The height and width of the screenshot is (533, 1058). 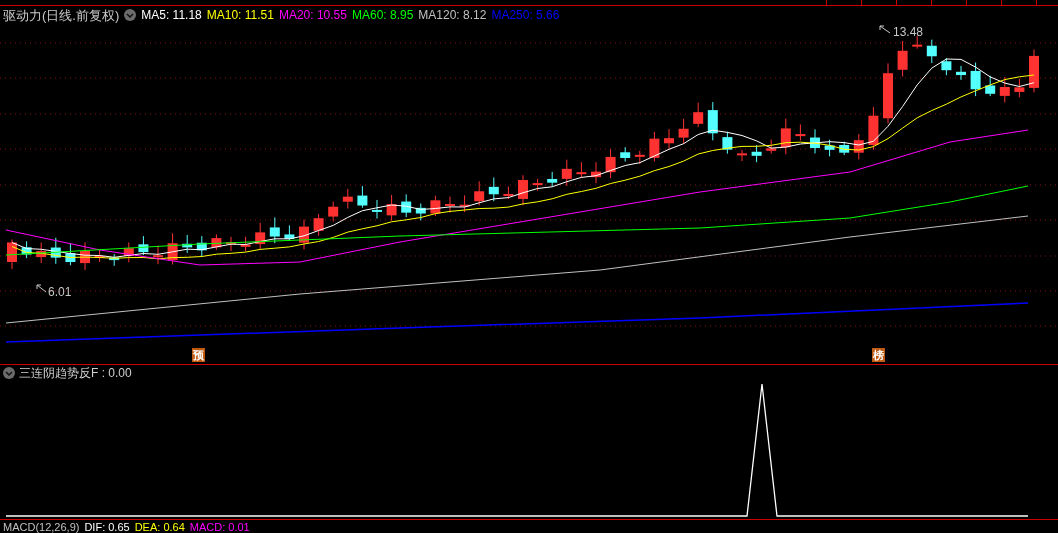 What do you see at coordinates (107, 527) in the screenshot?
I see `macd-value: DIF: 0.65` at bounding box center [107, 527].